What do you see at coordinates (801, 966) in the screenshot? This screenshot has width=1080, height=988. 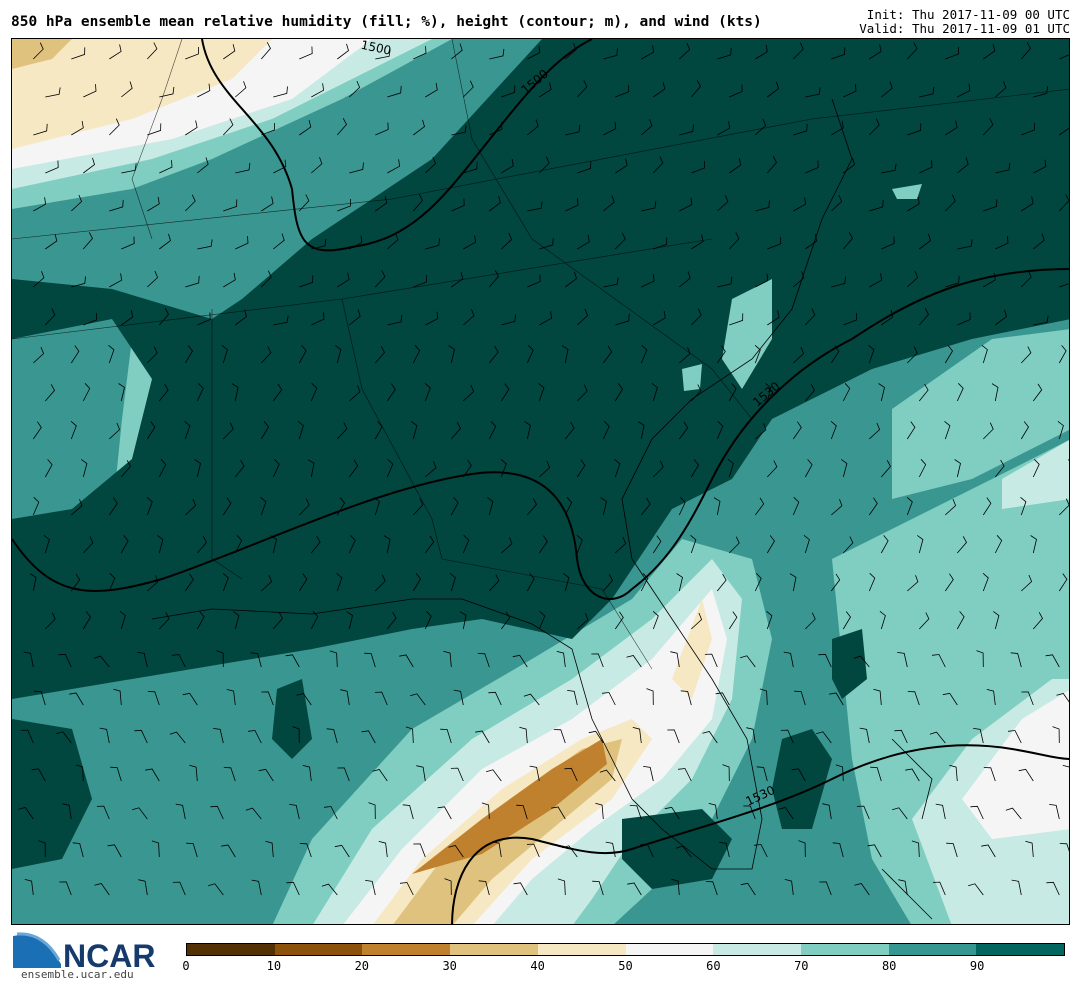 I see `colorbar-tick-label: 70` at bounding box center [801, 966].